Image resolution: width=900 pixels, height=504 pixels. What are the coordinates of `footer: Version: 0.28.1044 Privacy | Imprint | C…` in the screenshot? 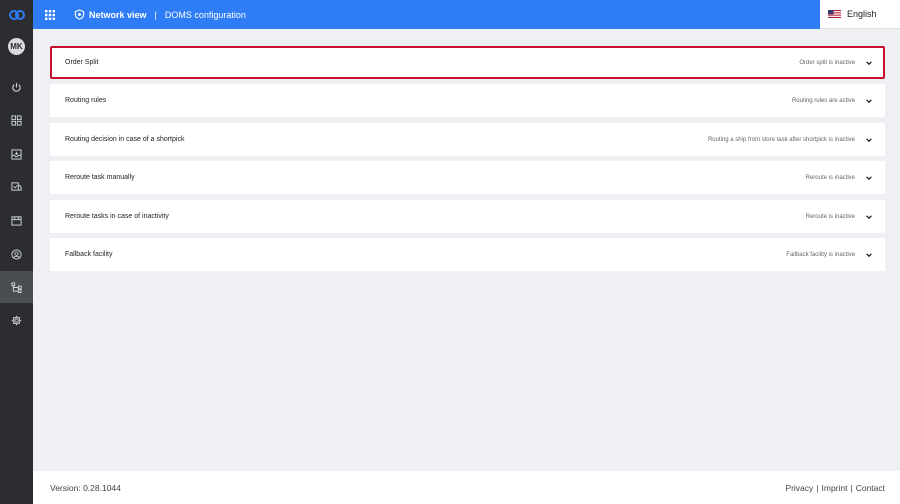 It's located at (466, 487).